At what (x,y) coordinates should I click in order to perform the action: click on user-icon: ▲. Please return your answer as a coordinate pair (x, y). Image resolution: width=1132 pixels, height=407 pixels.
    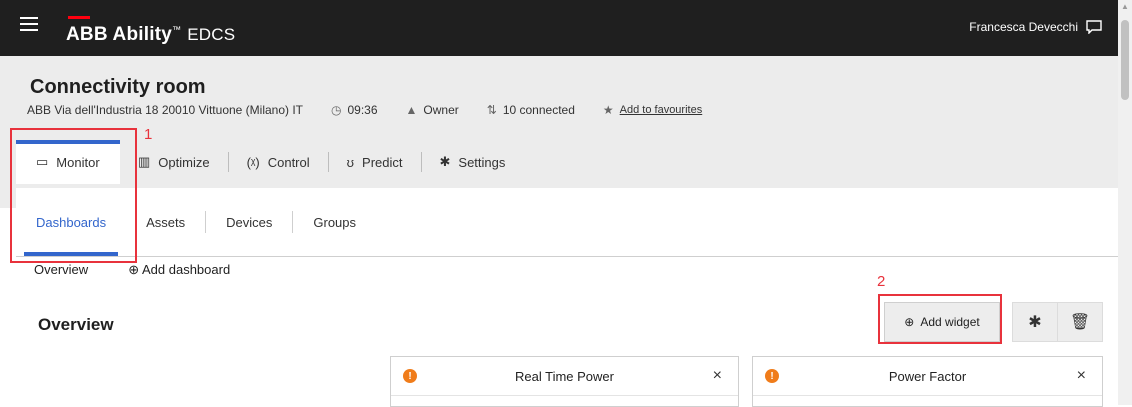
    Looking at the image, I should click on (411, 110).